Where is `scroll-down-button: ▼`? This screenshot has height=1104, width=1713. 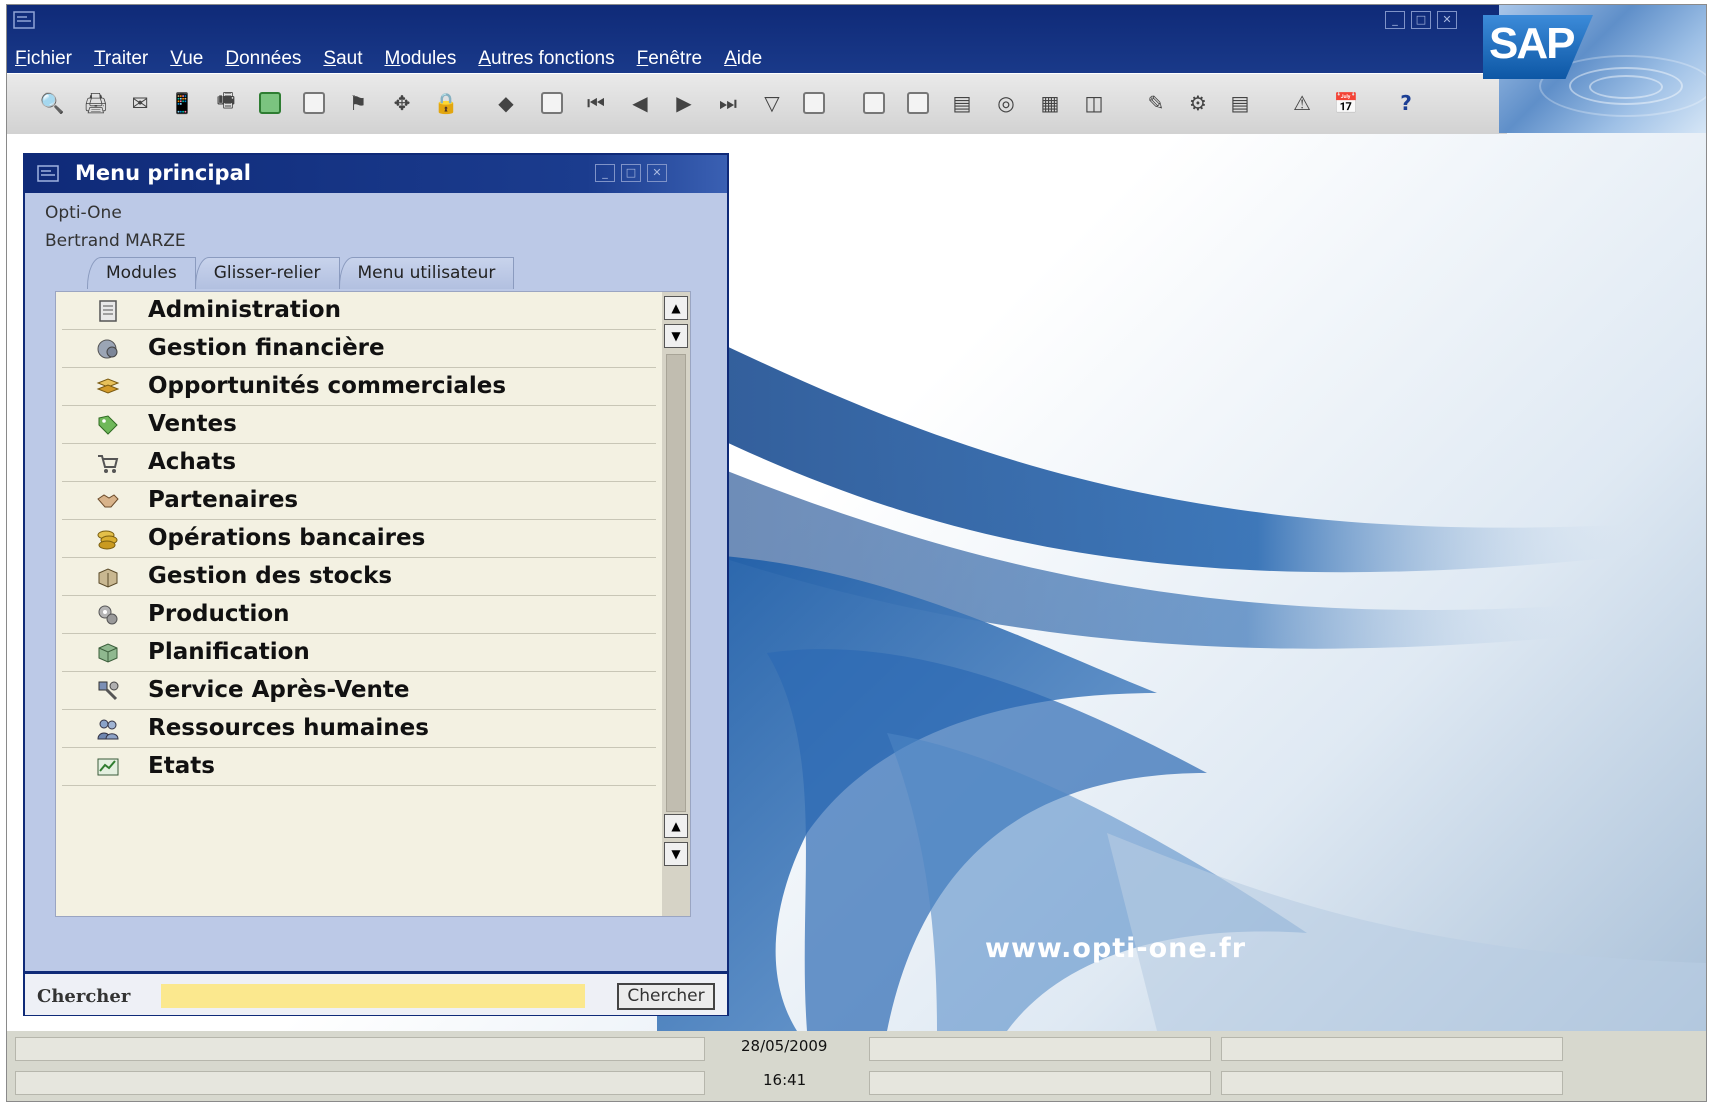 scroll-down-button: ▼ is located at coordinates (676, 336).